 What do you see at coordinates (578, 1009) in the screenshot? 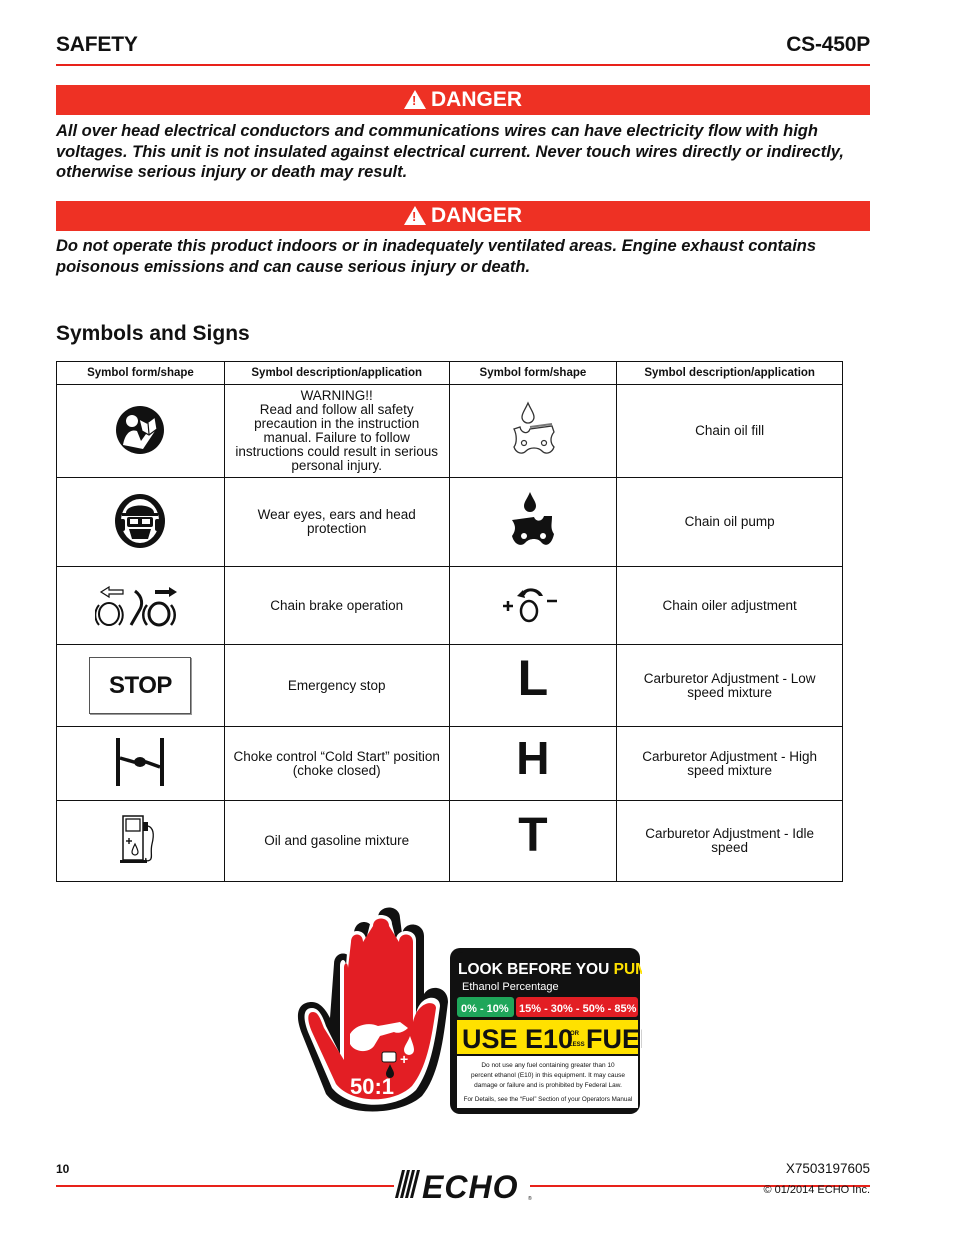
I see `bad-range: 15% - 30% - 50% - 85%` at bounding box center [578, 1009].